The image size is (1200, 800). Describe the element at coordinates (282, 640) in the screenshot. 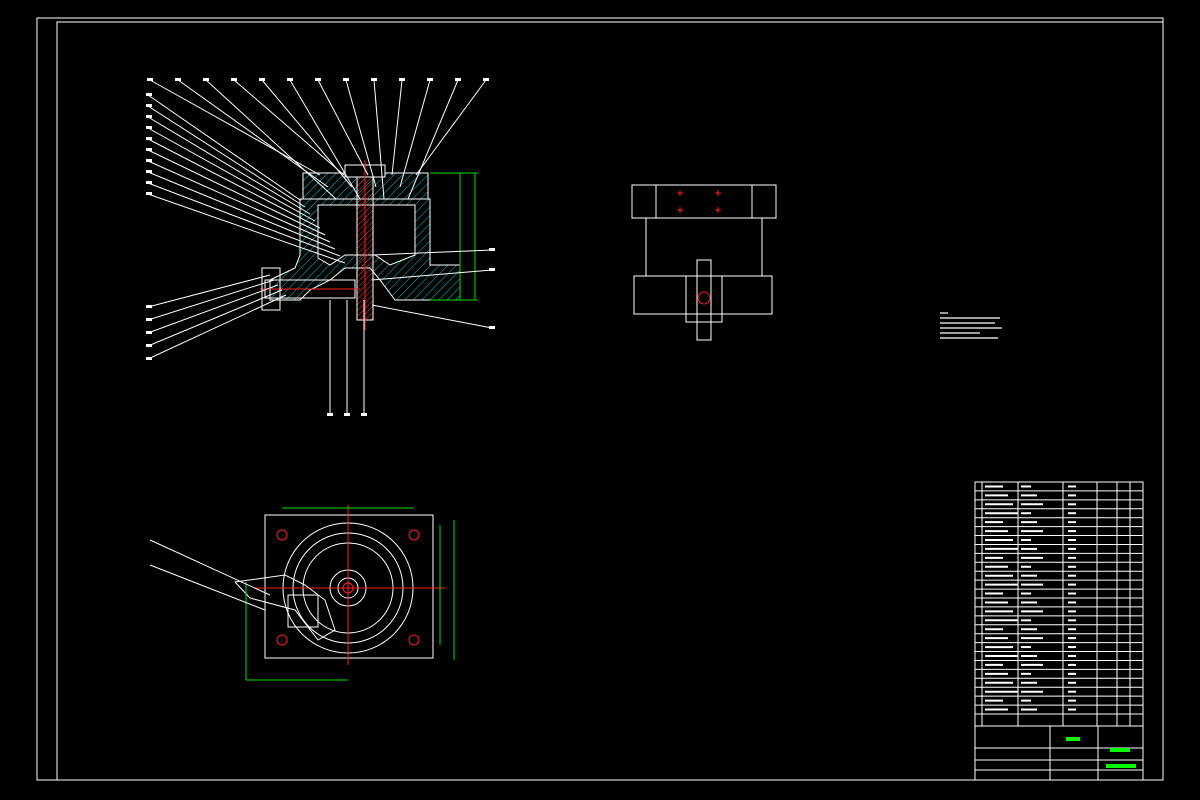

I see `plan-bolt-hole-bl` at that location.